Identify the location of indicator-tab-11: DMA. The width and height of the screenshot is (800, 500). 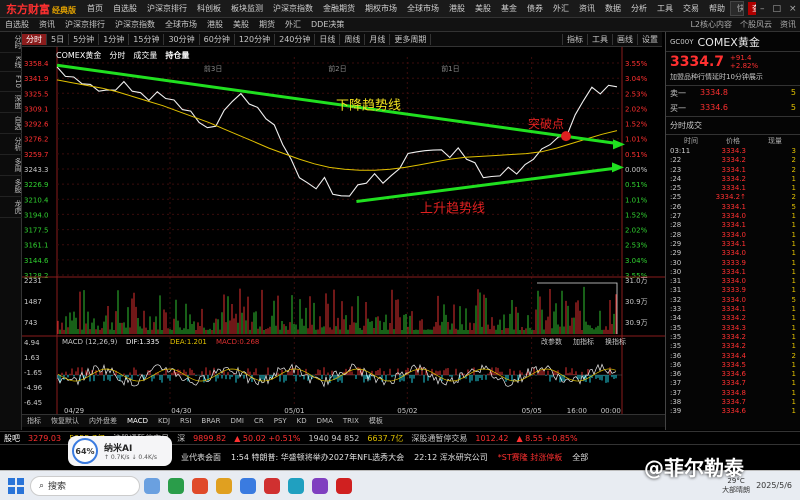
(325, 421).